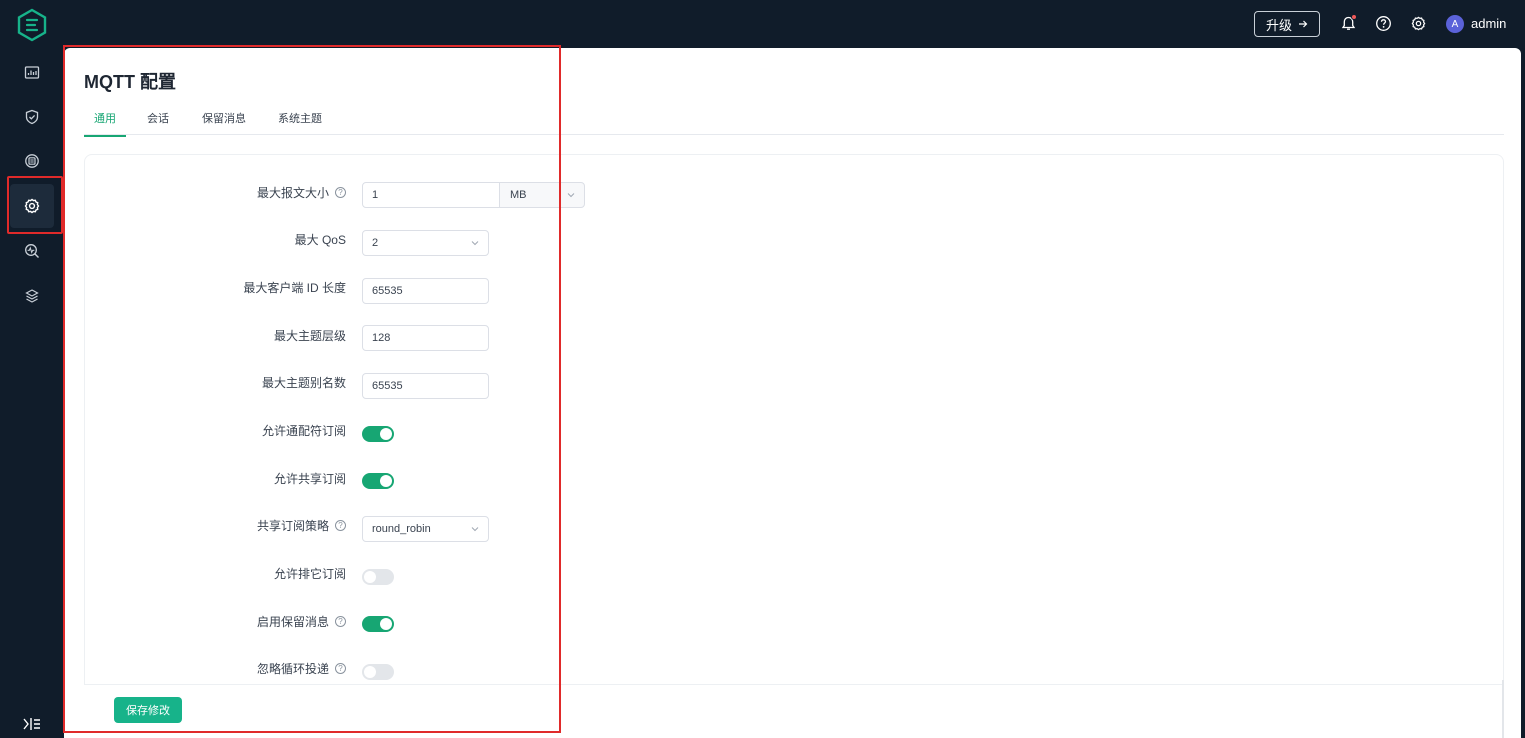 This screenshot has height=738, width=1525. Describe the element at coordinates (375, 243) in the screenshot. I see `max-qos-value: 2` at that location.